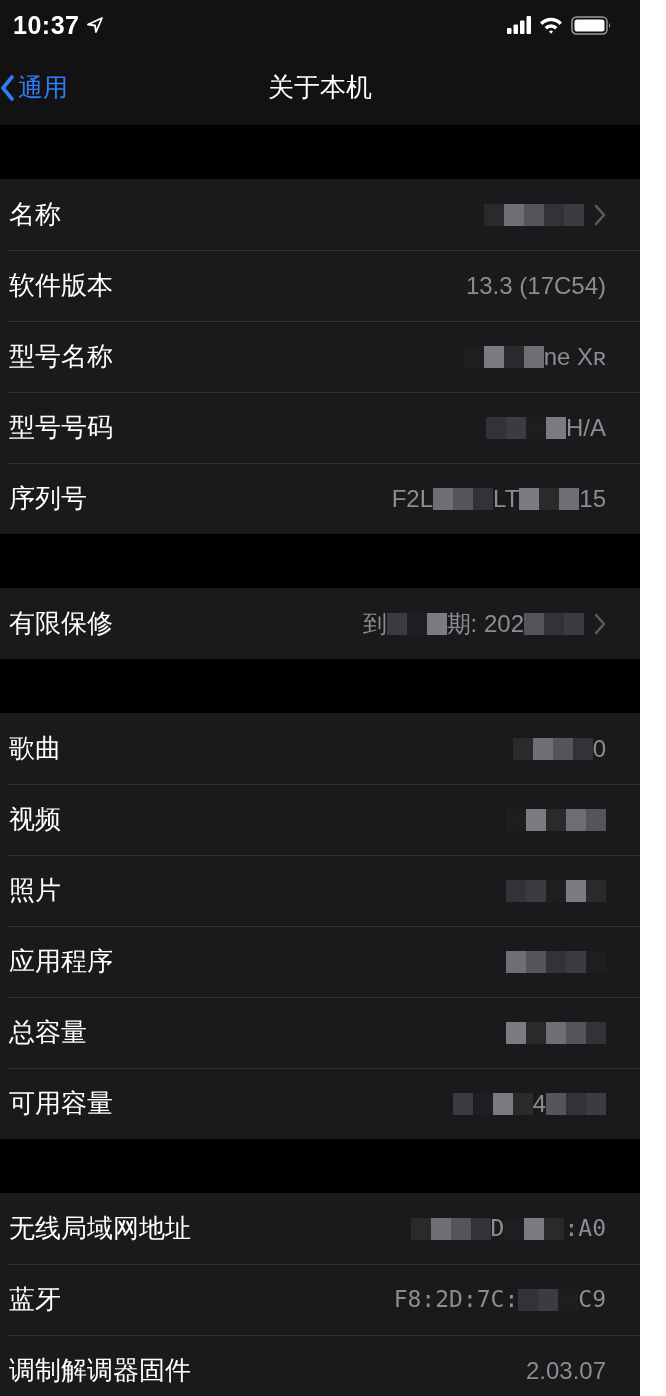 This screenshot has height=1396, width=666. What do you see at coordinates (519, 25) in the screenshot?
I see `signal-bars-icon` at bounding box center [519, 25].